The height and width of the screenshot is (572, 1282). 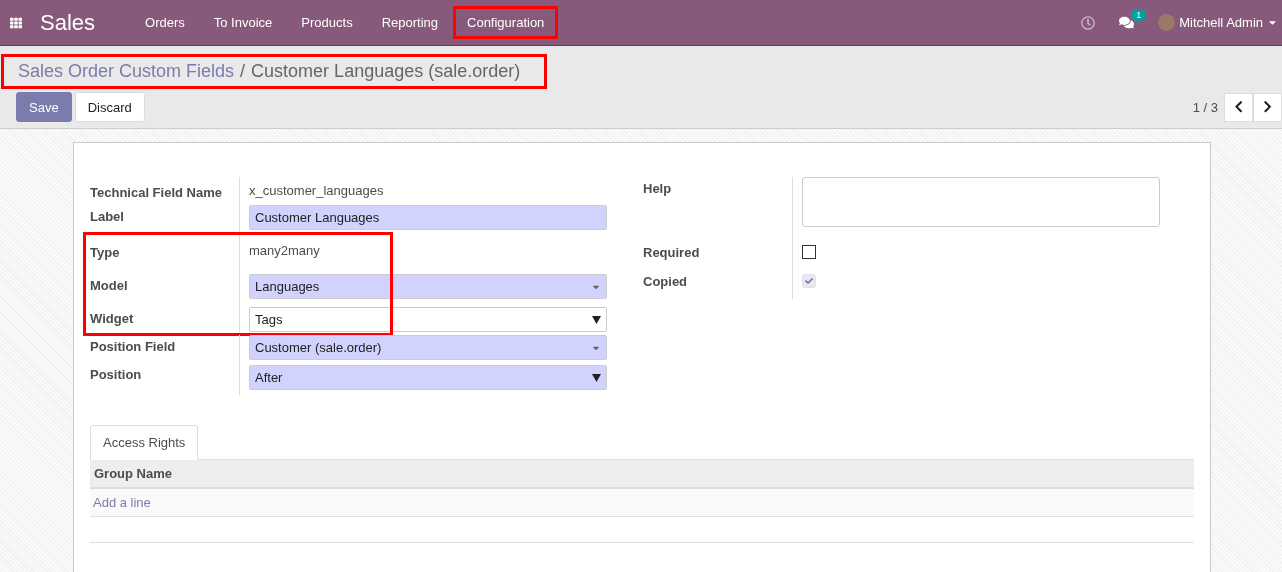 I want to click on field-label: Help, so click(x=718, y=209).